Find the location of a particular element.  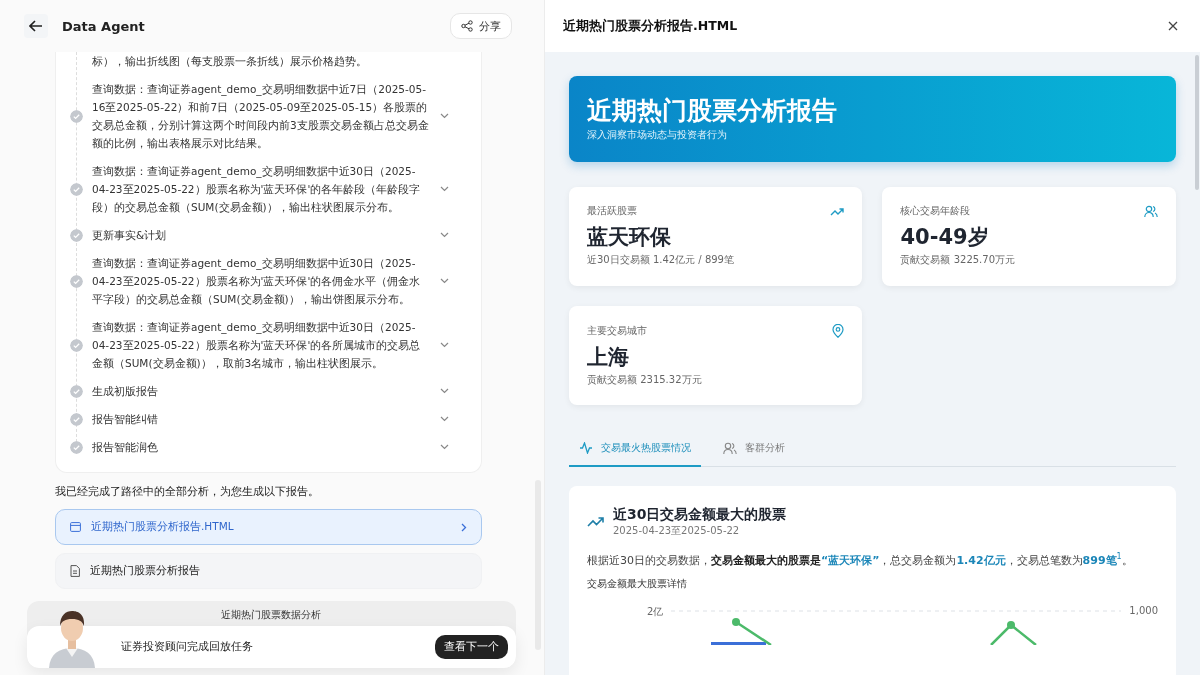

back-button is located at coordinates (36, 26).